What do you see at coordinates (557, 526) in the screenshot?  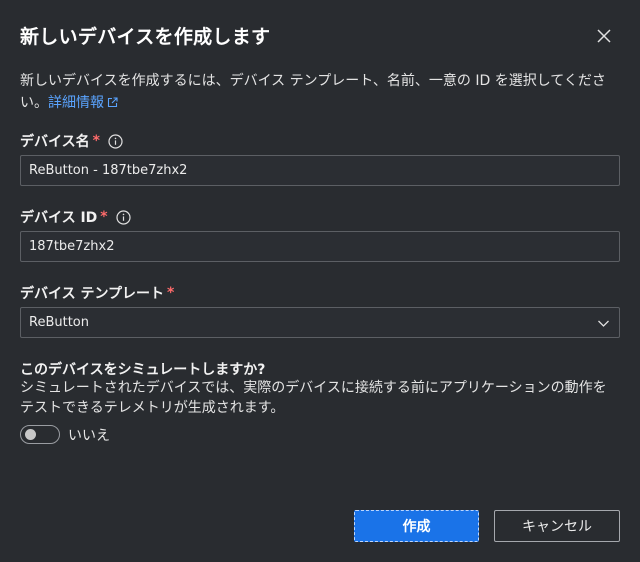 I see `cancel-button: キャンセル` at bounding box center [557, 526].